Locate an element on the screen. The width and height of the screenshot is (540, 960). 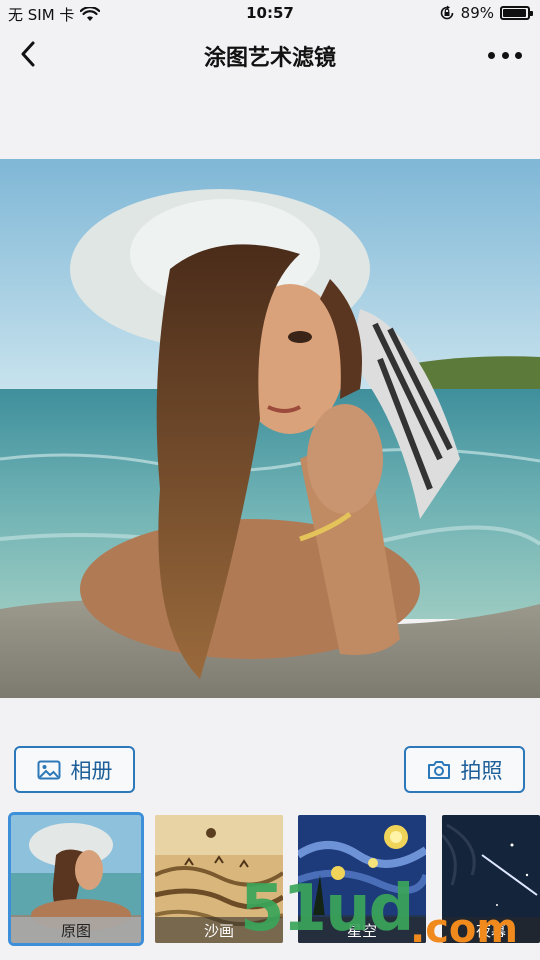
more-button is located at coordinates (505, 55).